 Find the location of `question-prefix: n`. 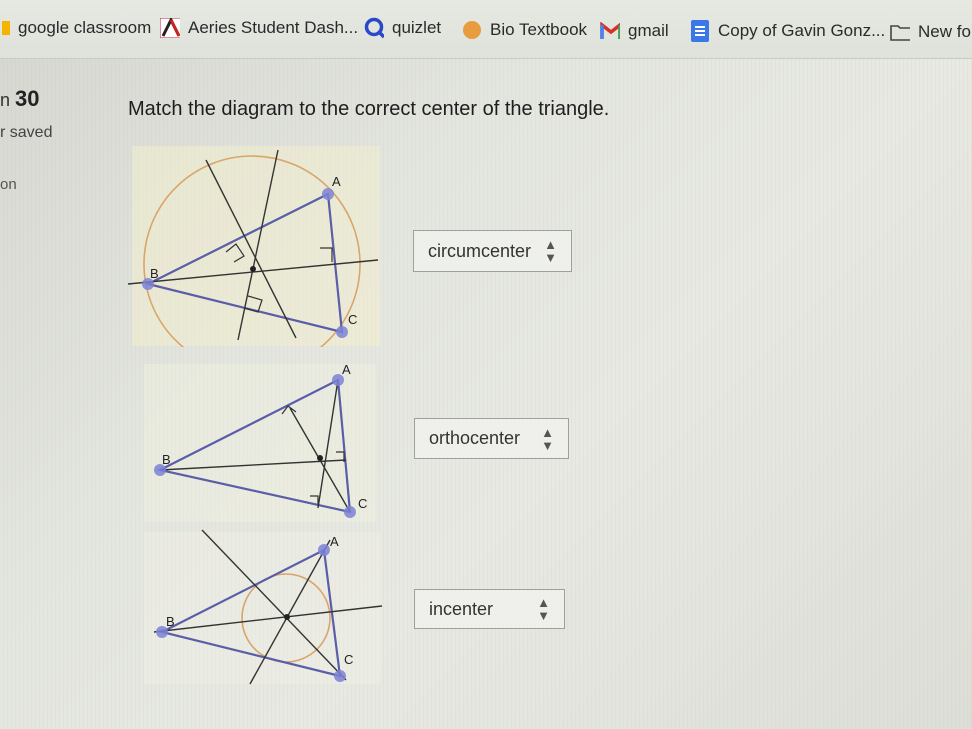

question-prefix: n is located at coordinates (8, 100).